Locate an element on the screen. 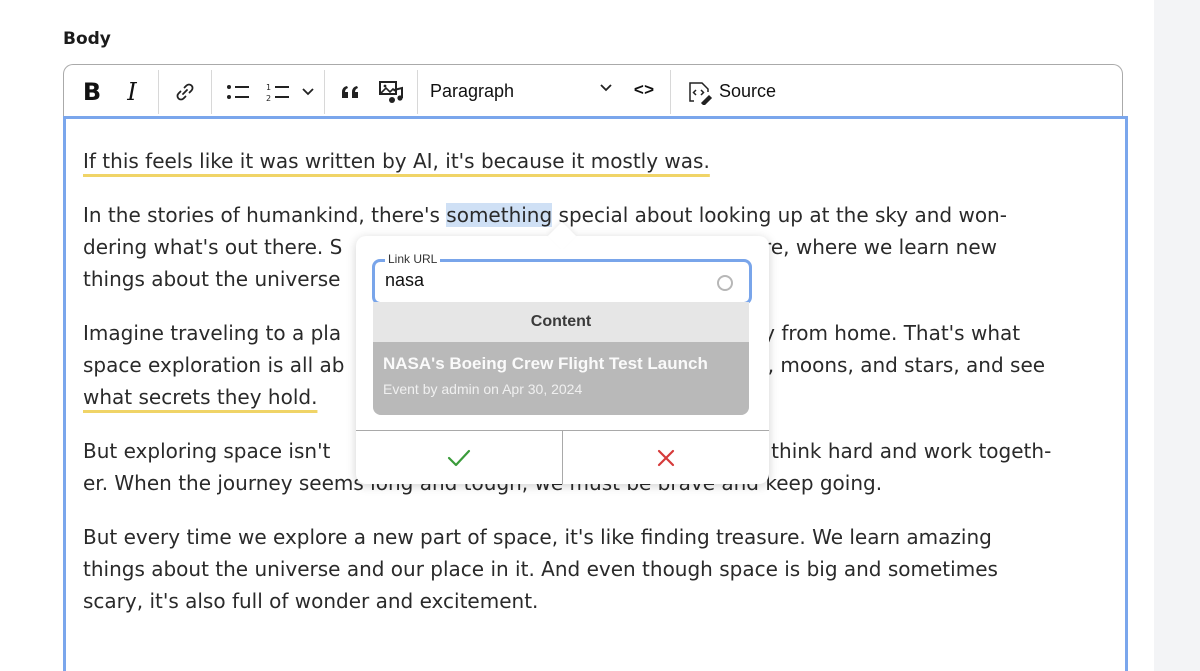 Image resolution: width=1200 pixels, height=671 pixels. close-icon is located at coordinates (666, 457).